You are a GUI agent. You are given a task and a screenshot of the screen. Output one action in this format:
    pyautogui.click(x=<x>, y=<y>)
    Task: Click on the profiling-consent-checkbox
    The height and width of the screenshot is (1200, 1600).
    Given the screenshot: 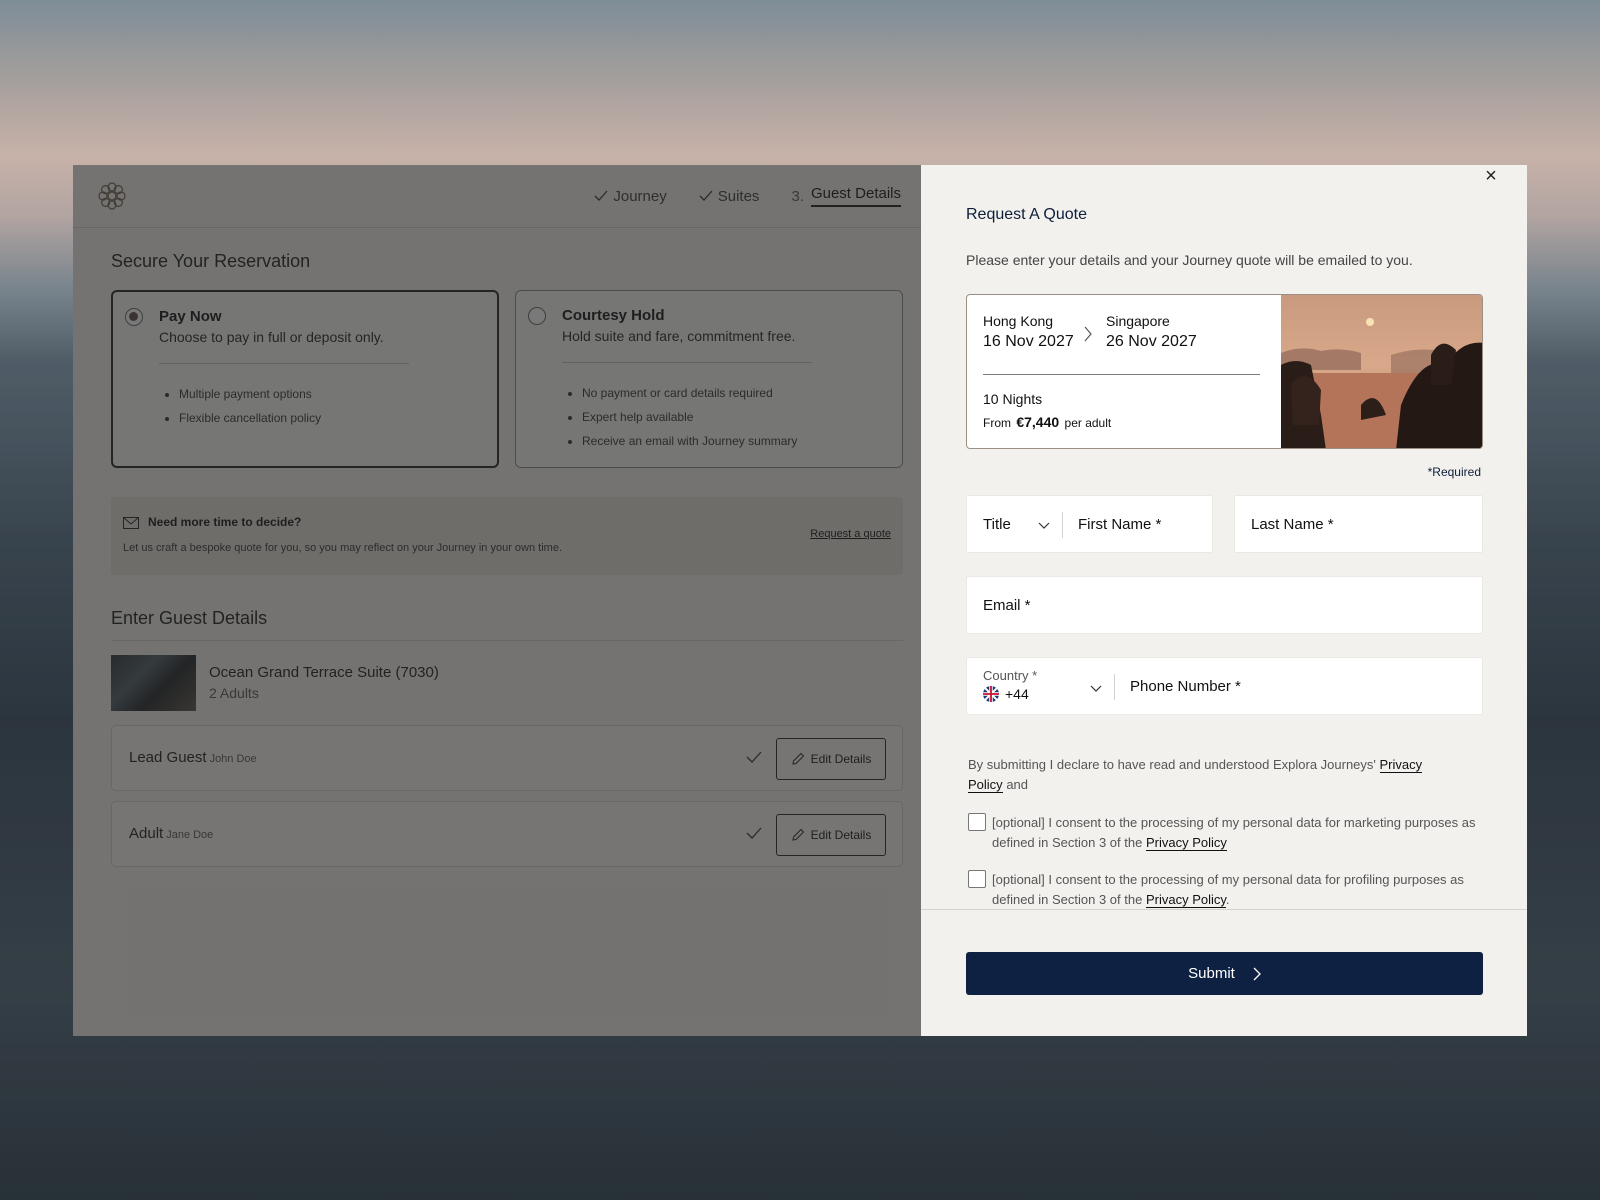 What is the action you would take?
    pyautogui.click(x=977, y=879)
    